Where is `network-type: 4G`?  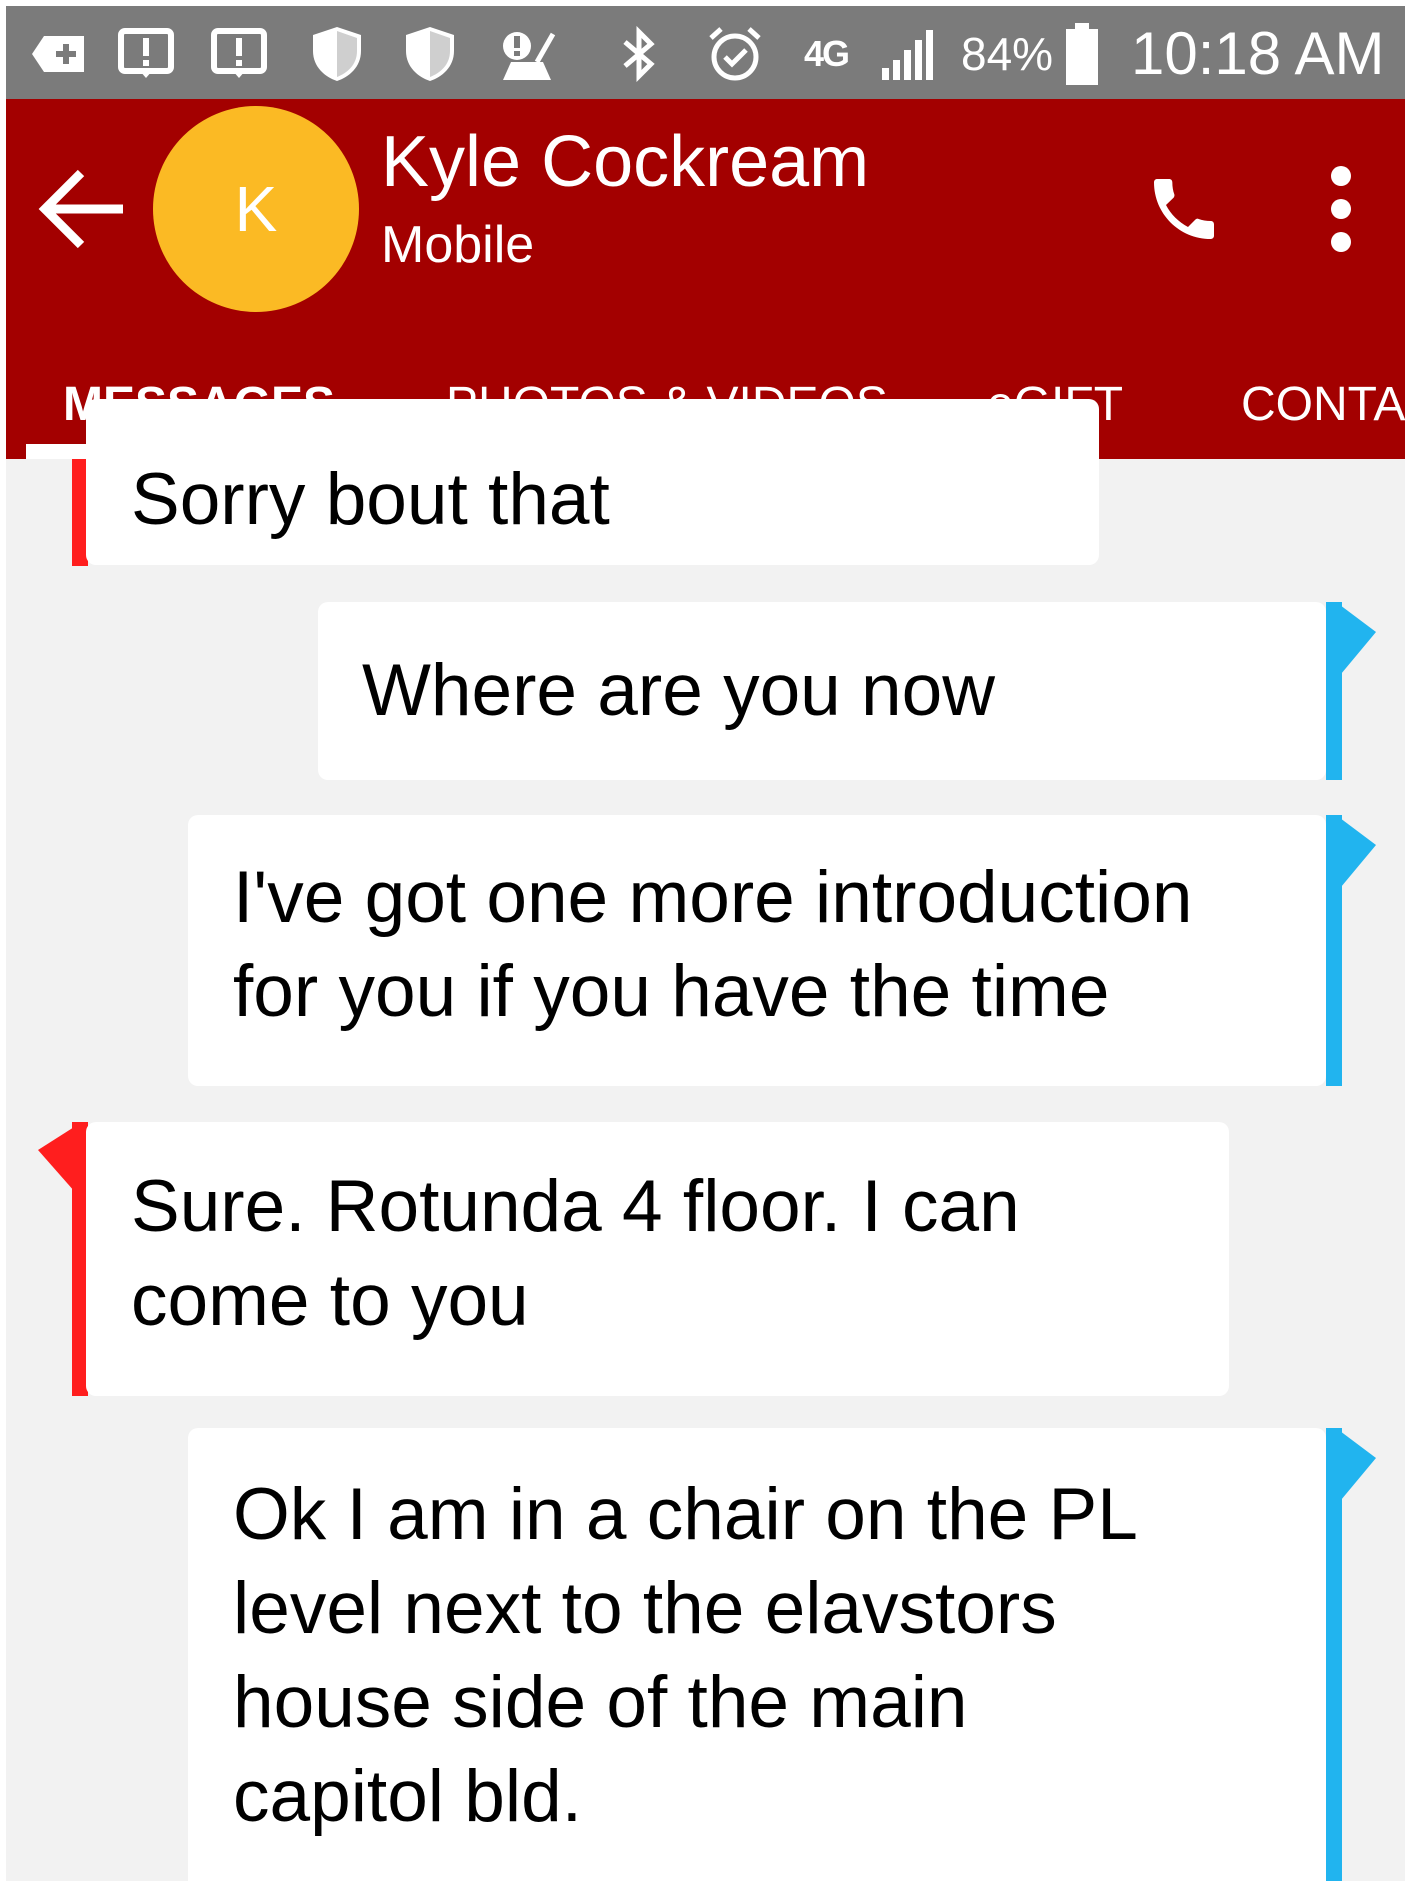
network-type: 4G is located at coordinates (826, 53).